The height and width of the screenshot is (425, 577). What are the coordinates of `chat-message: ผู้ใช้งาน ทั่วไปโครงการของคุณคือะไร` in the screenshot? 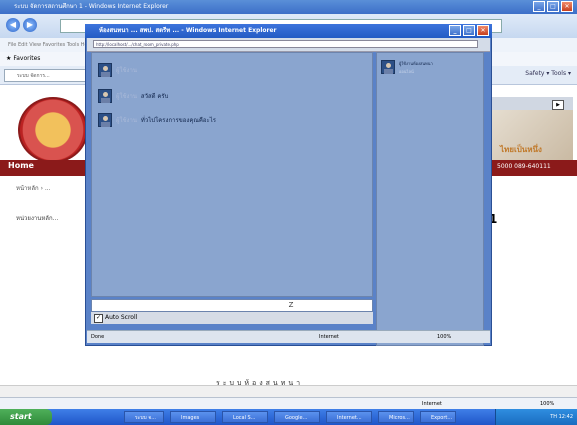 It's located at (157, 120).